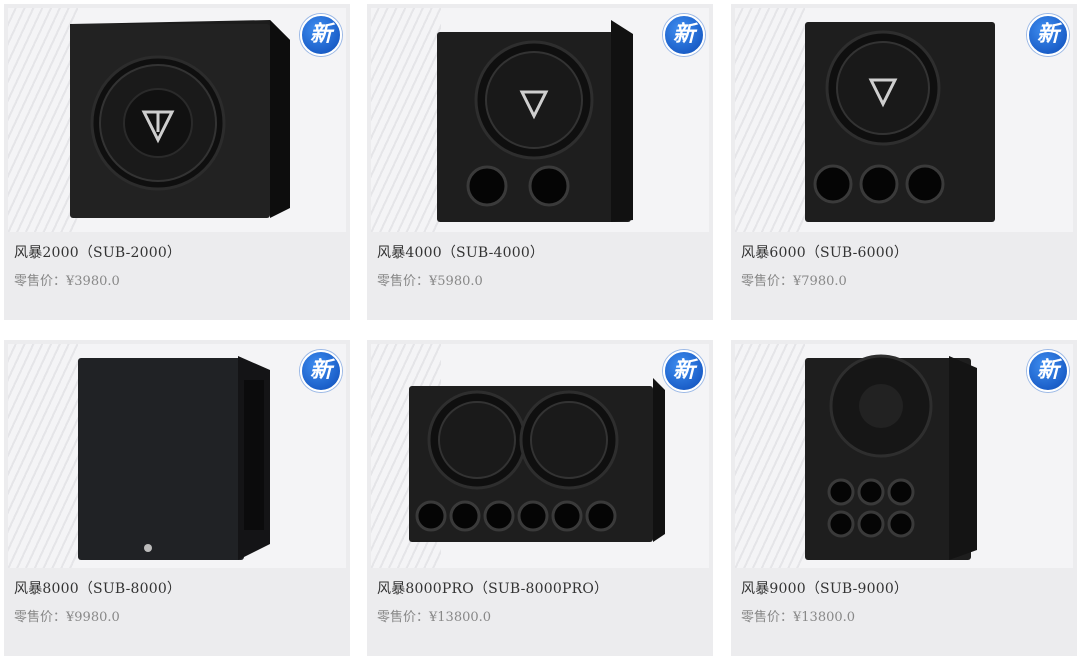 The height and width of the screenshot is (658, 1080). I want to click on product-title: 风暴2000（SUB-2000）, so click(97, 252).